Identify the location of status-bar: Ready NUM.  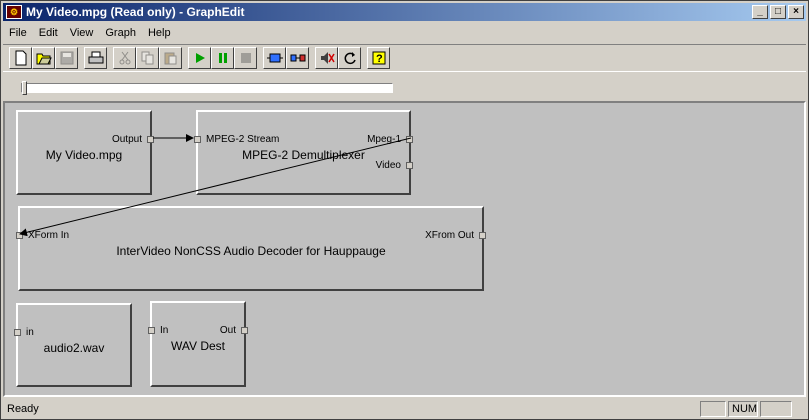
(404, 408).